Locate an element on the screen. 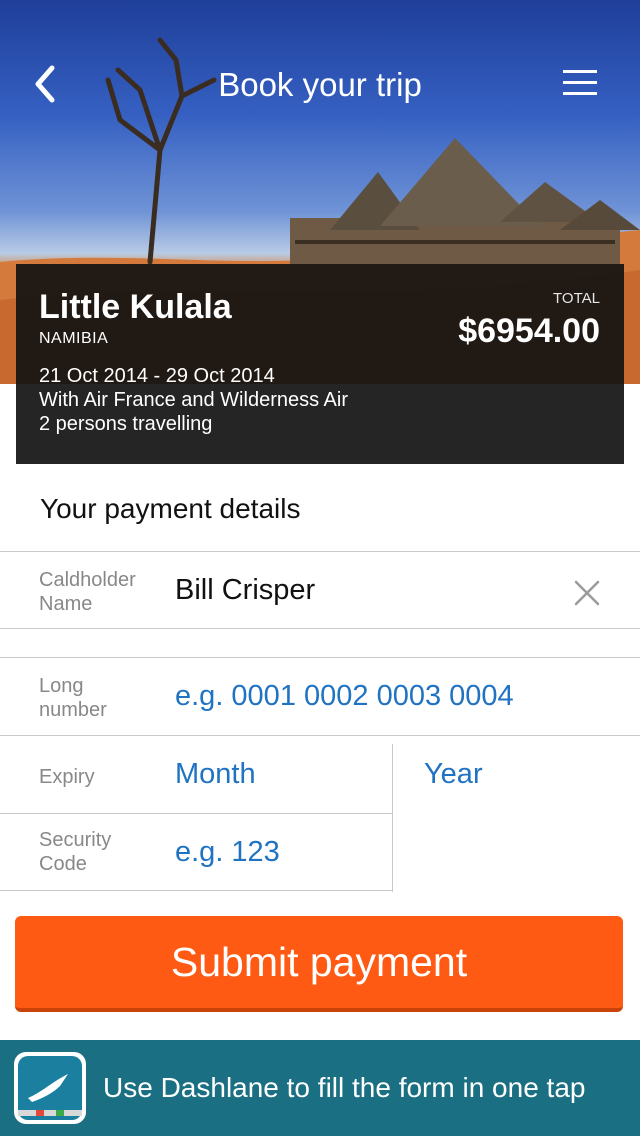 This screenshot has height=1136, width=640. security-label-line2: Code is located at coordinates (63, 864).